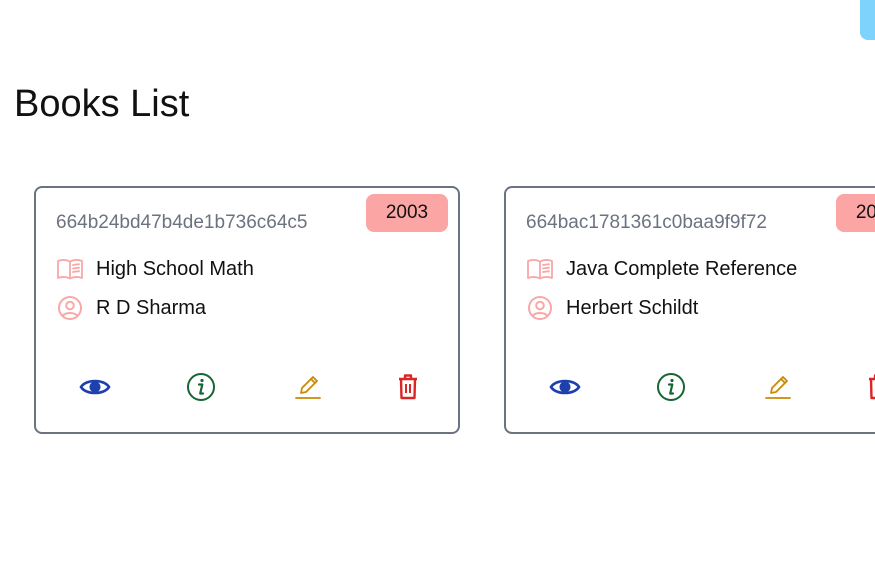 Image resolution: width=875 pixels, height=578 pixels. I want to click on year-badge: 2007, so click(855, 213).